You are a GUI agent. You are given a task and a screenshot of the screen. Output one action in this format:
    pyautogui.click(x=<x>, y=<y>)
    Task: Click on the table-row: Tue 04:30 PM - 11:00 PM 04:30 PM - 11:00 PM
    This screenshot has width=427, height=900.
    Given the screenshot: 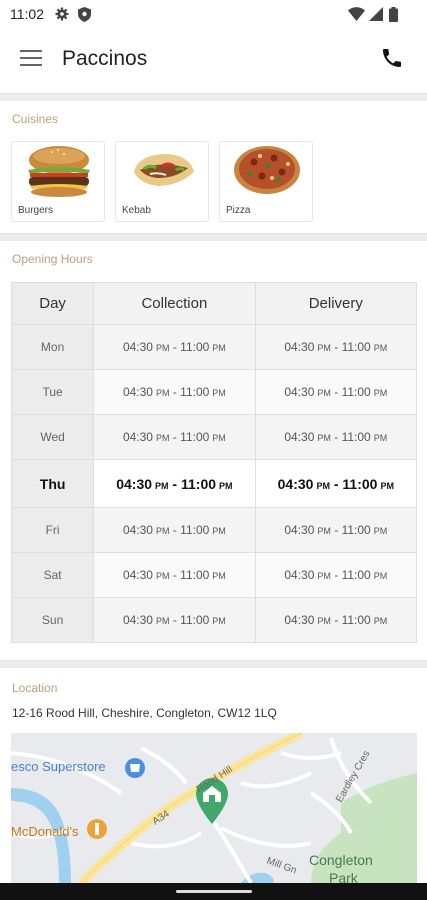 What is the action you would take?
    pyautogui.click(x=214, y=392)
    